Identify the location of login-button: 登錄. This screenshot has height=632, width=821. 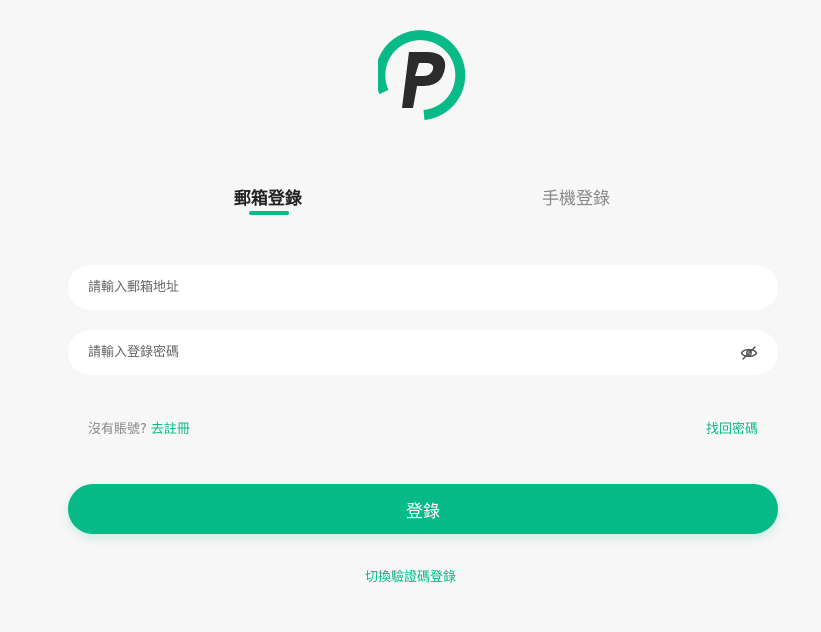
(423, 509).